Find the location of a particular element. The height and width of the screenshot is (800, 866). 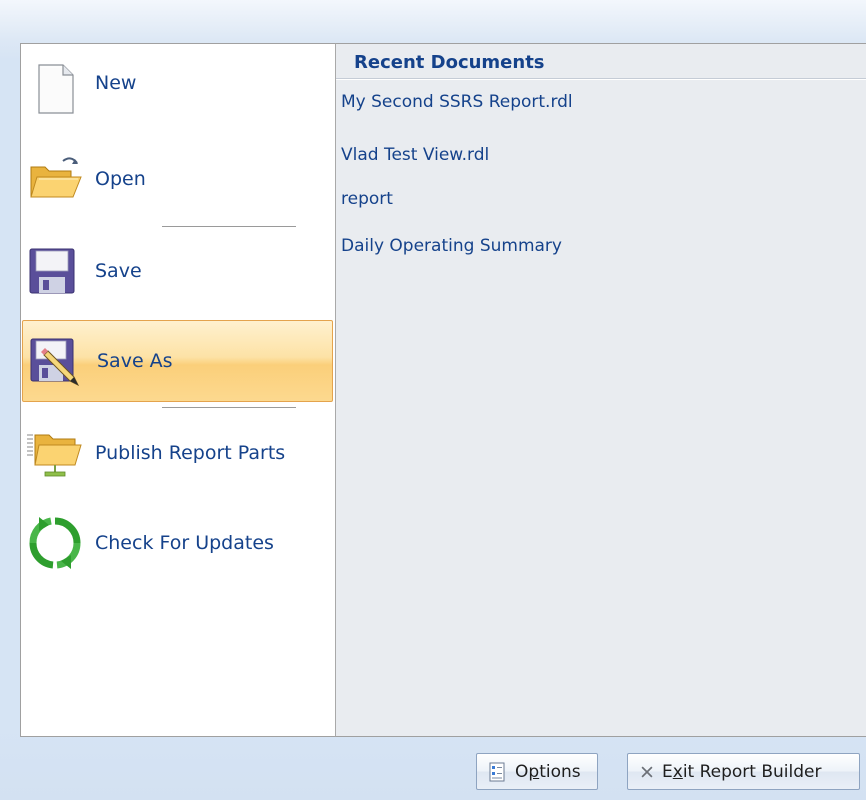

menu-item-open: Open is located at coordinates (178, 179).